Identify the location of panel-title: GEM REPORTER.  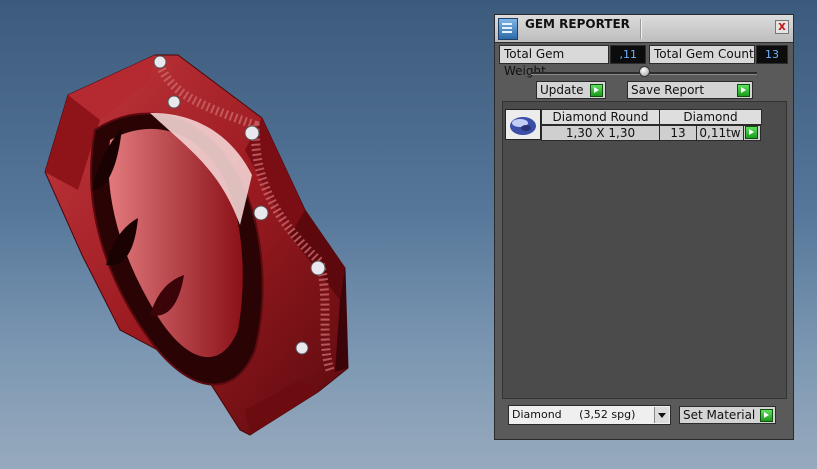
(577, 24).